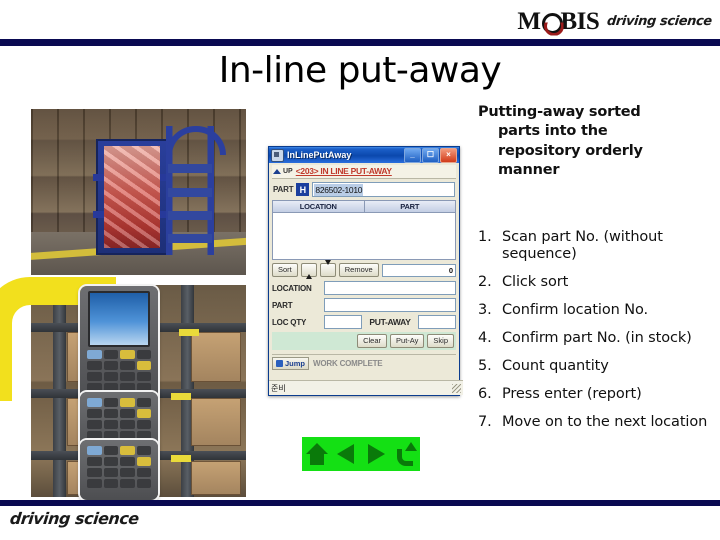  What do you see at coordinates (390, 288) in the screenshot?
I see `location-input` at bounding box center [390, 288].